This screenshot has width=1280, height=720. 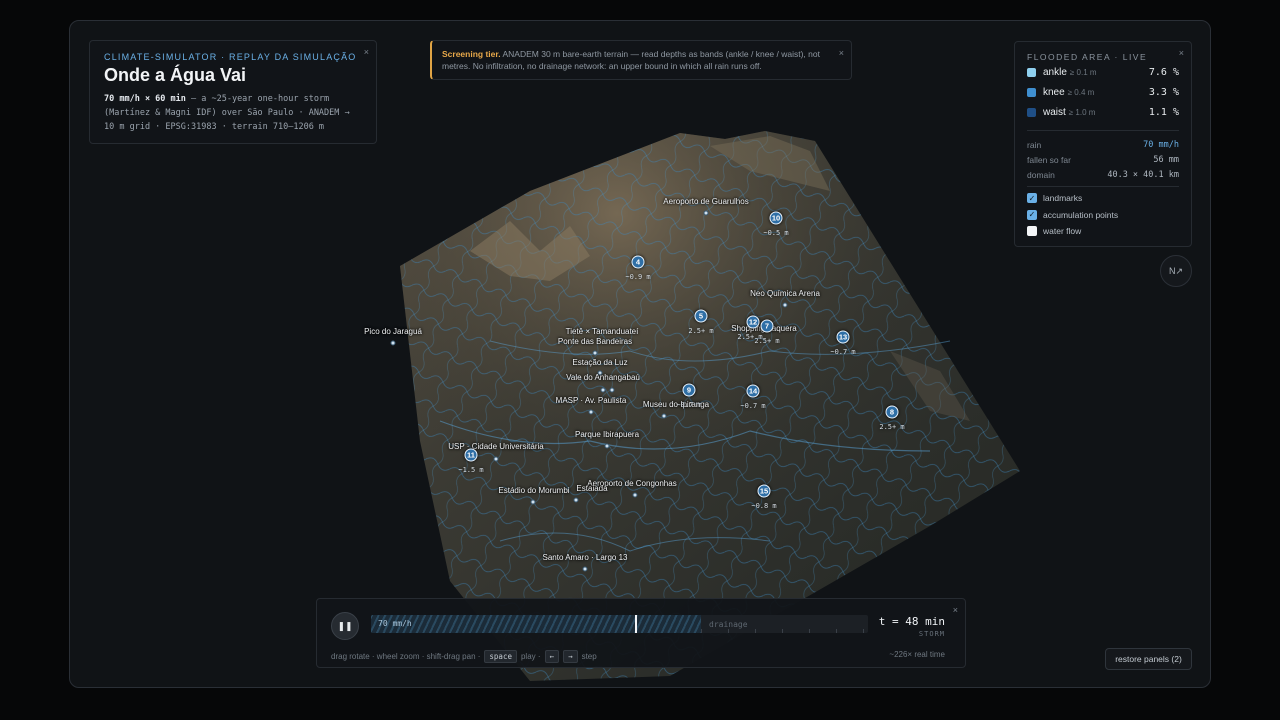 I want to click on level-threshold: ≥ 0.4 m, so click(x=1081, y=92).